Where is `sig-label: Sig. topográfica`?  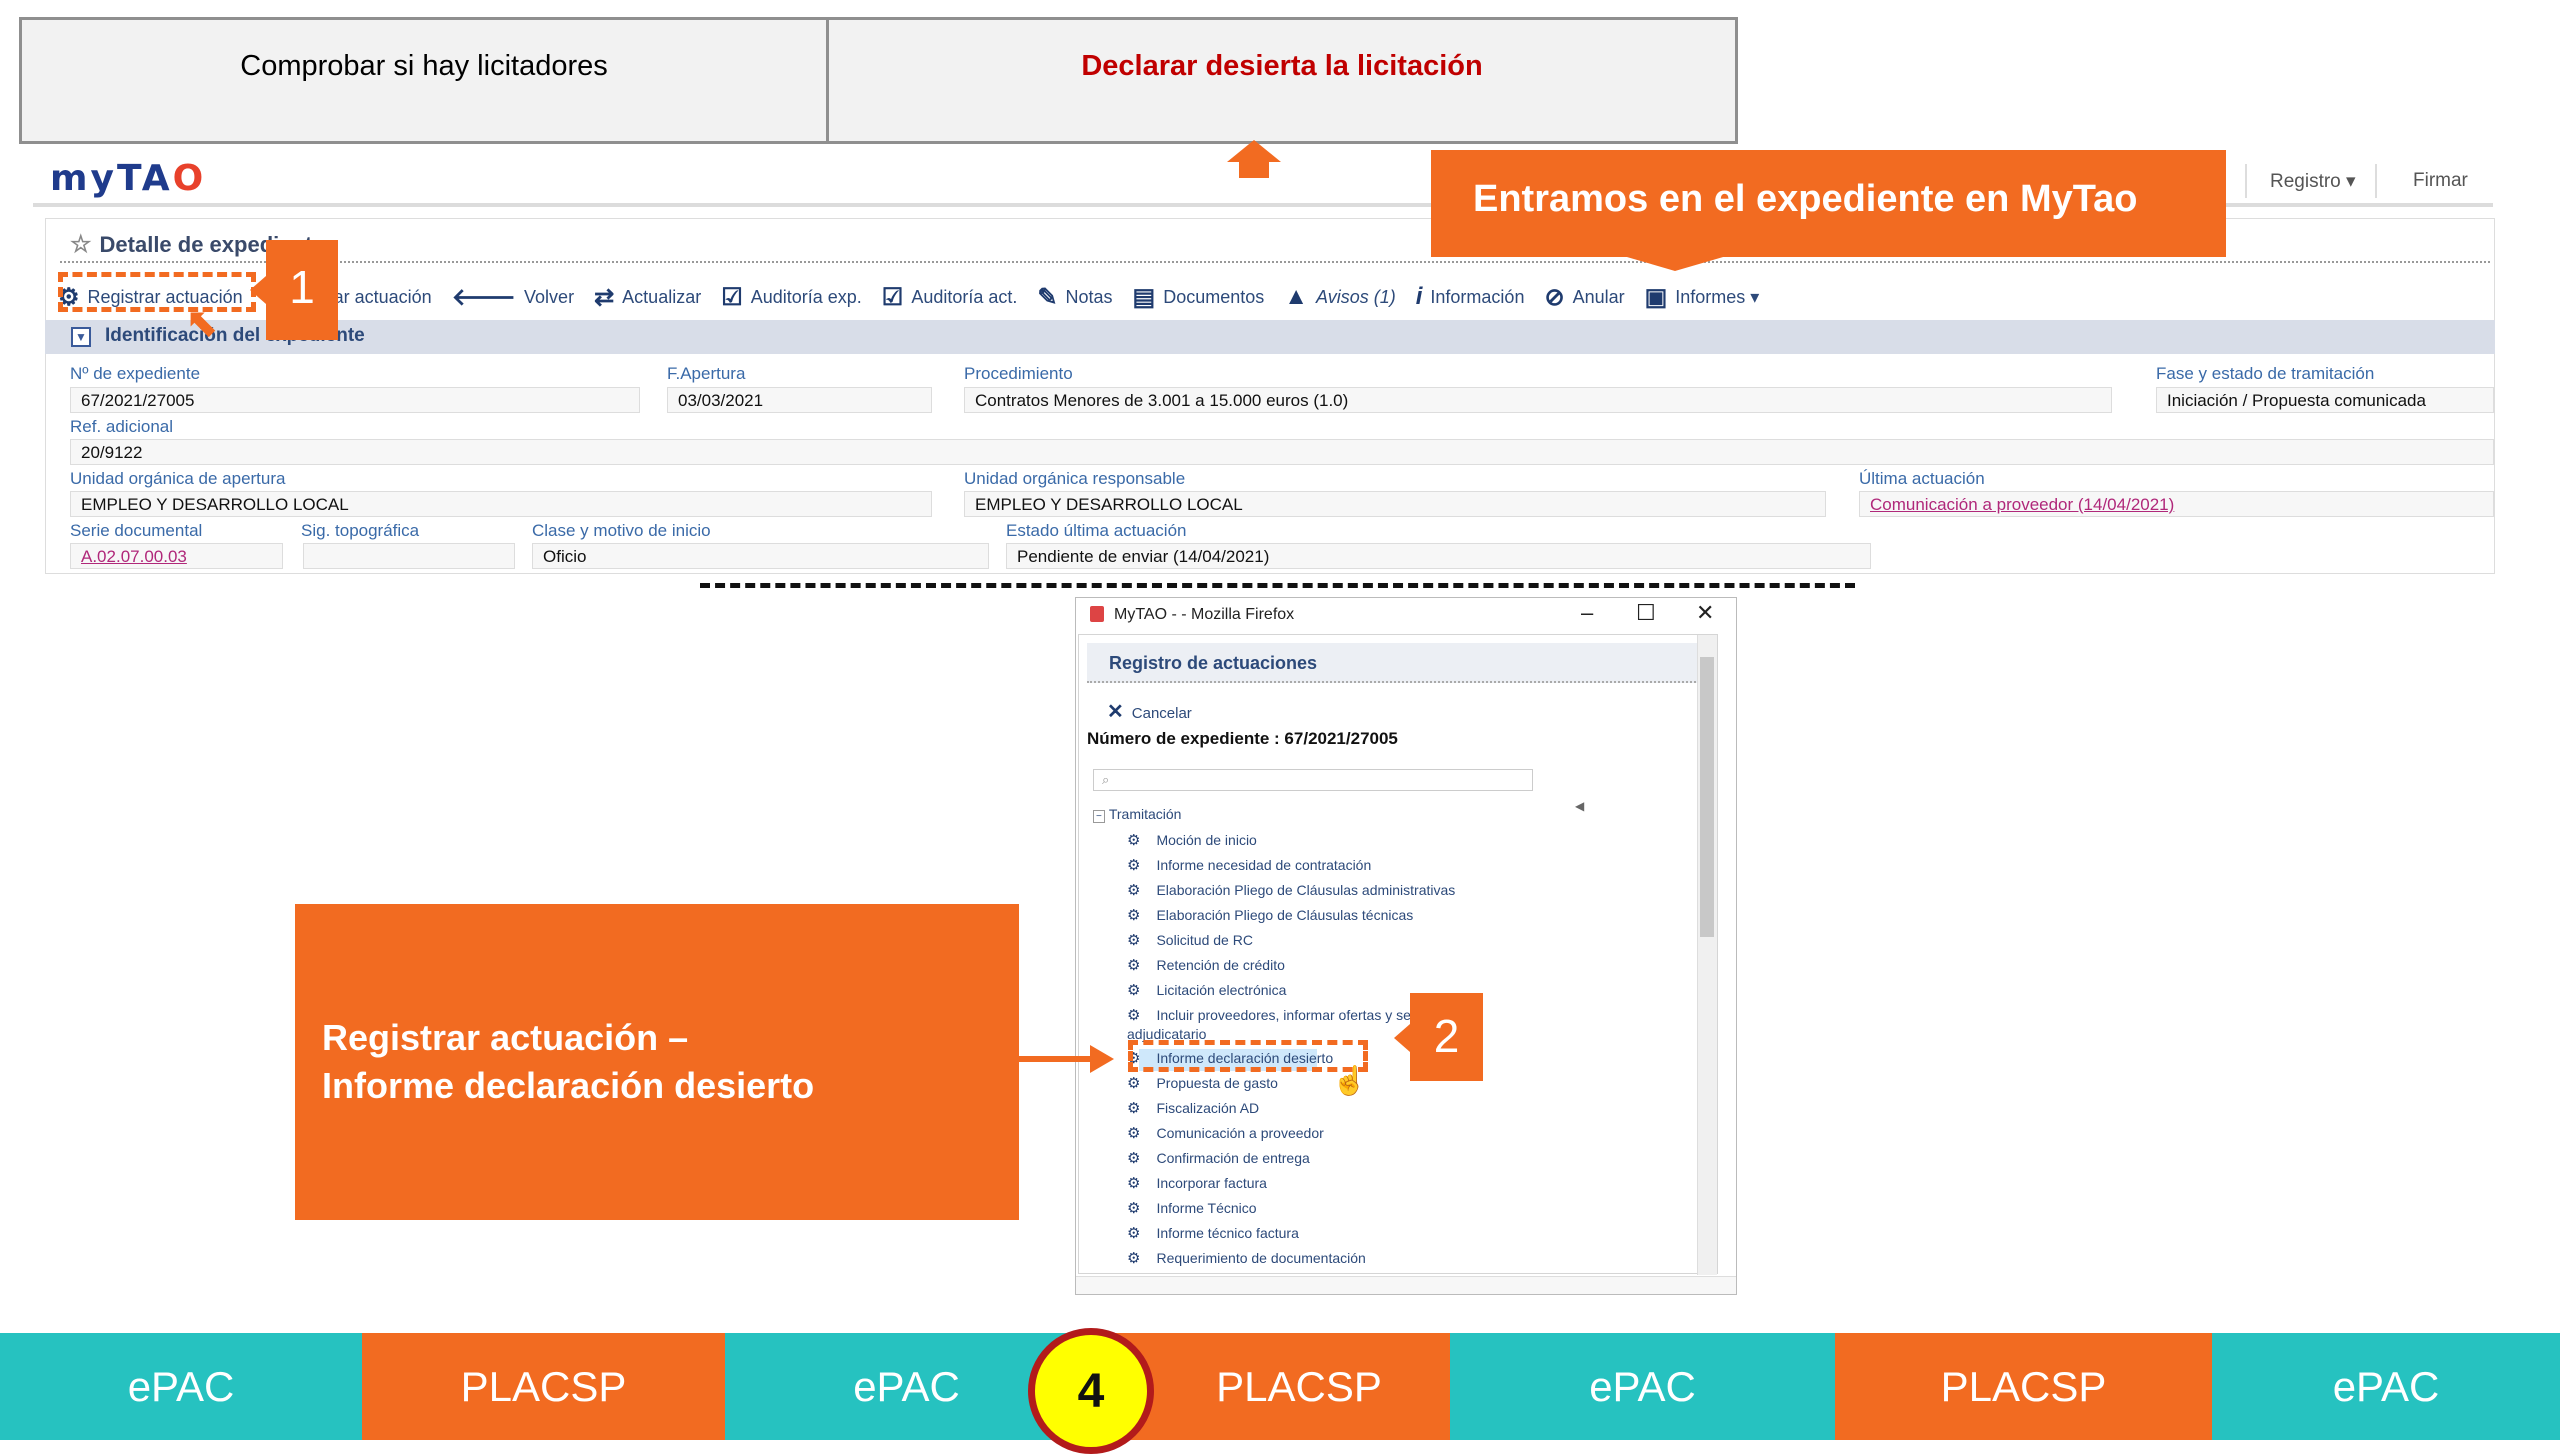
sig-label: Sig. topográfica is located at coordinates (360, 530).